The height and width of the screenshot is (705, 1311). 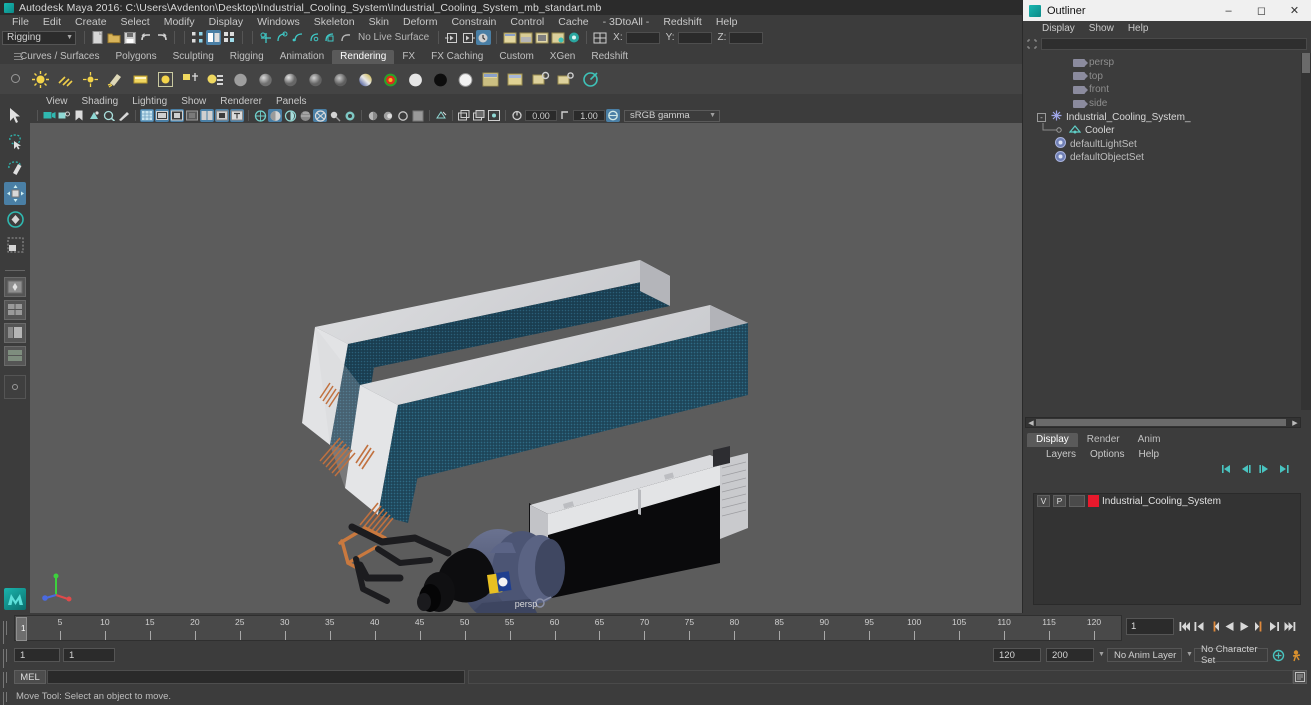 I want to click on search-filter-icon, so click(x=1032, y=44).